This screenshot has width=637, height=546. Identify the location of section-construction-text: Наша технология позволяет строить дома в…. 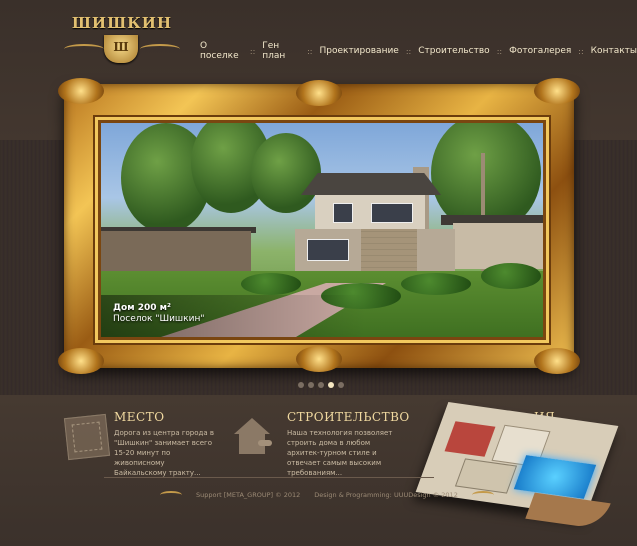
(340, 453).